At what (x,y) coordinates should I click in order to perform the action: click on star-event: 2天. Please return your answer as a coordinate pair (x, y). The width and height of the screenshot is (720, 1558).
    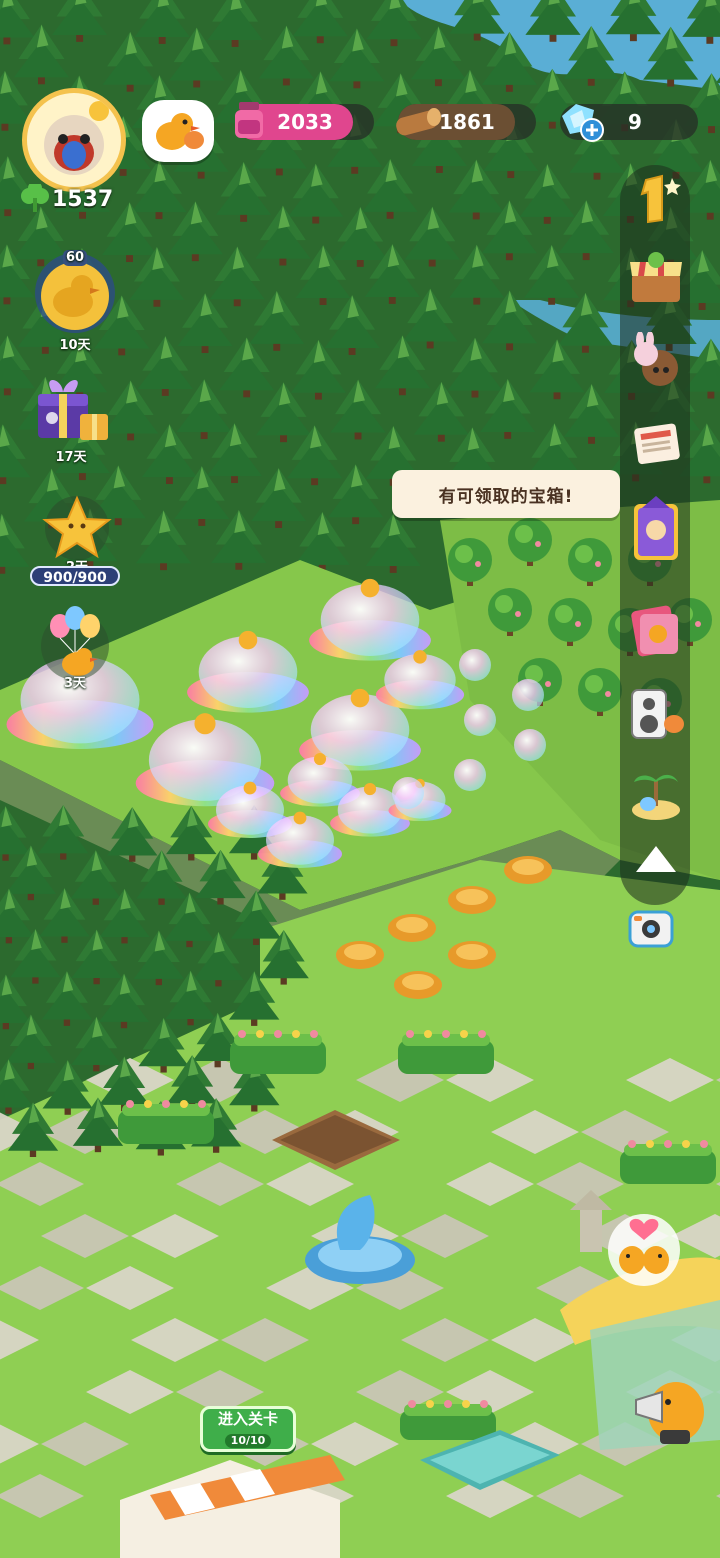
    Looking at the image, I should click on (77, 533).